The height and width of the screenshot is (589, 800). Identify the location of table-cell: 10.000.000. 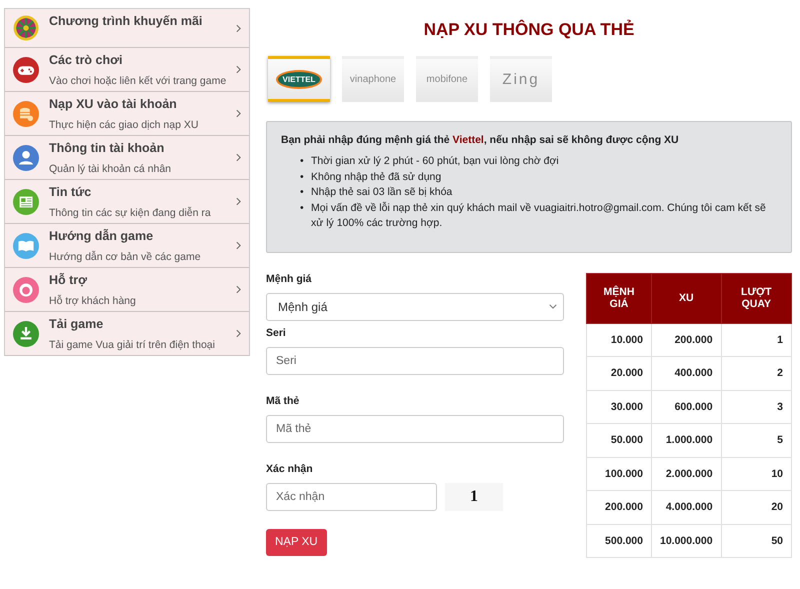
(687, 541).